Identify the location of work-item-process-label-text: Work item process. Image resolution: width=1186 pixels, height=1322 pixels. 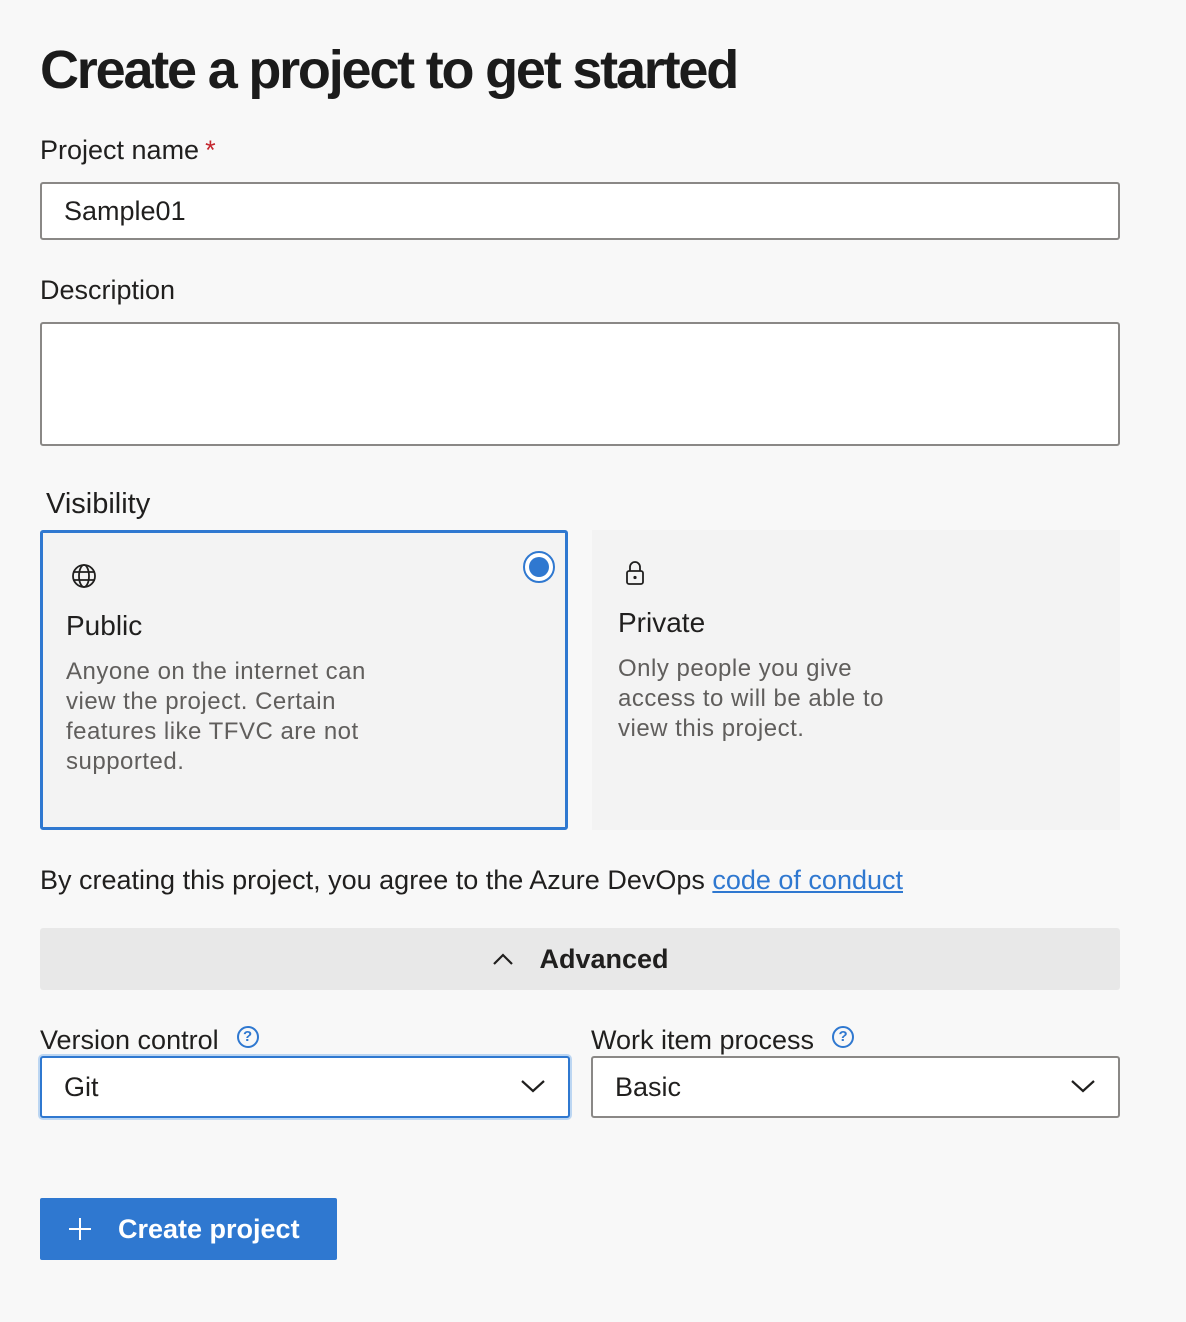
(703, 1040).